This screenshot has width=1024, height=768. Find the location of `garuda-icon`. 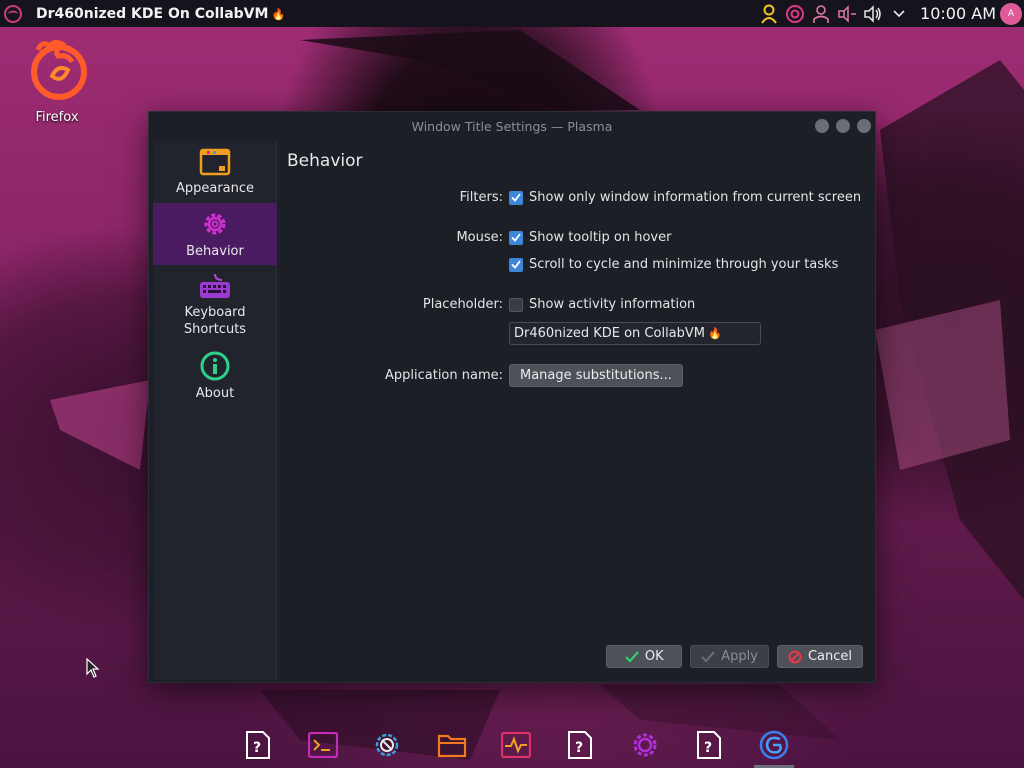

garuda-icon is located at coordinates (773, 745).